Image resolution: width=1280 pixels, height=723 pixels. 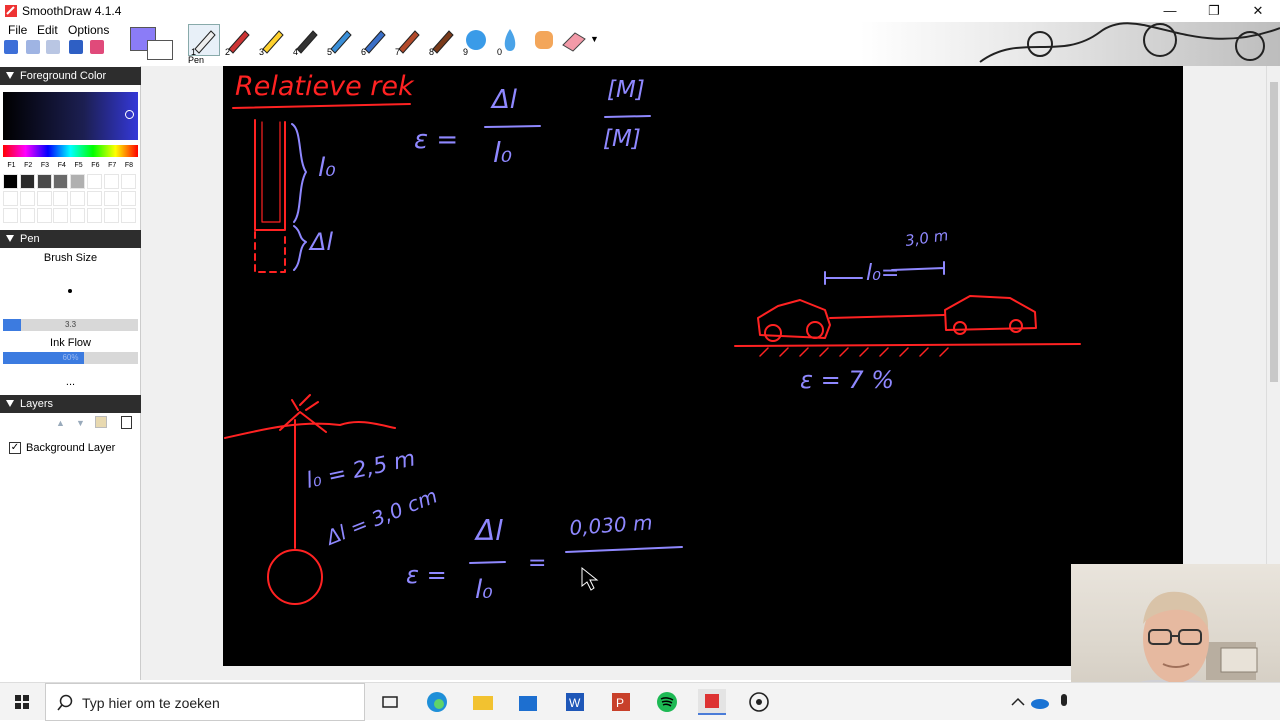 I want to click on tool-crayon: 8, so click(x=442, y=40).